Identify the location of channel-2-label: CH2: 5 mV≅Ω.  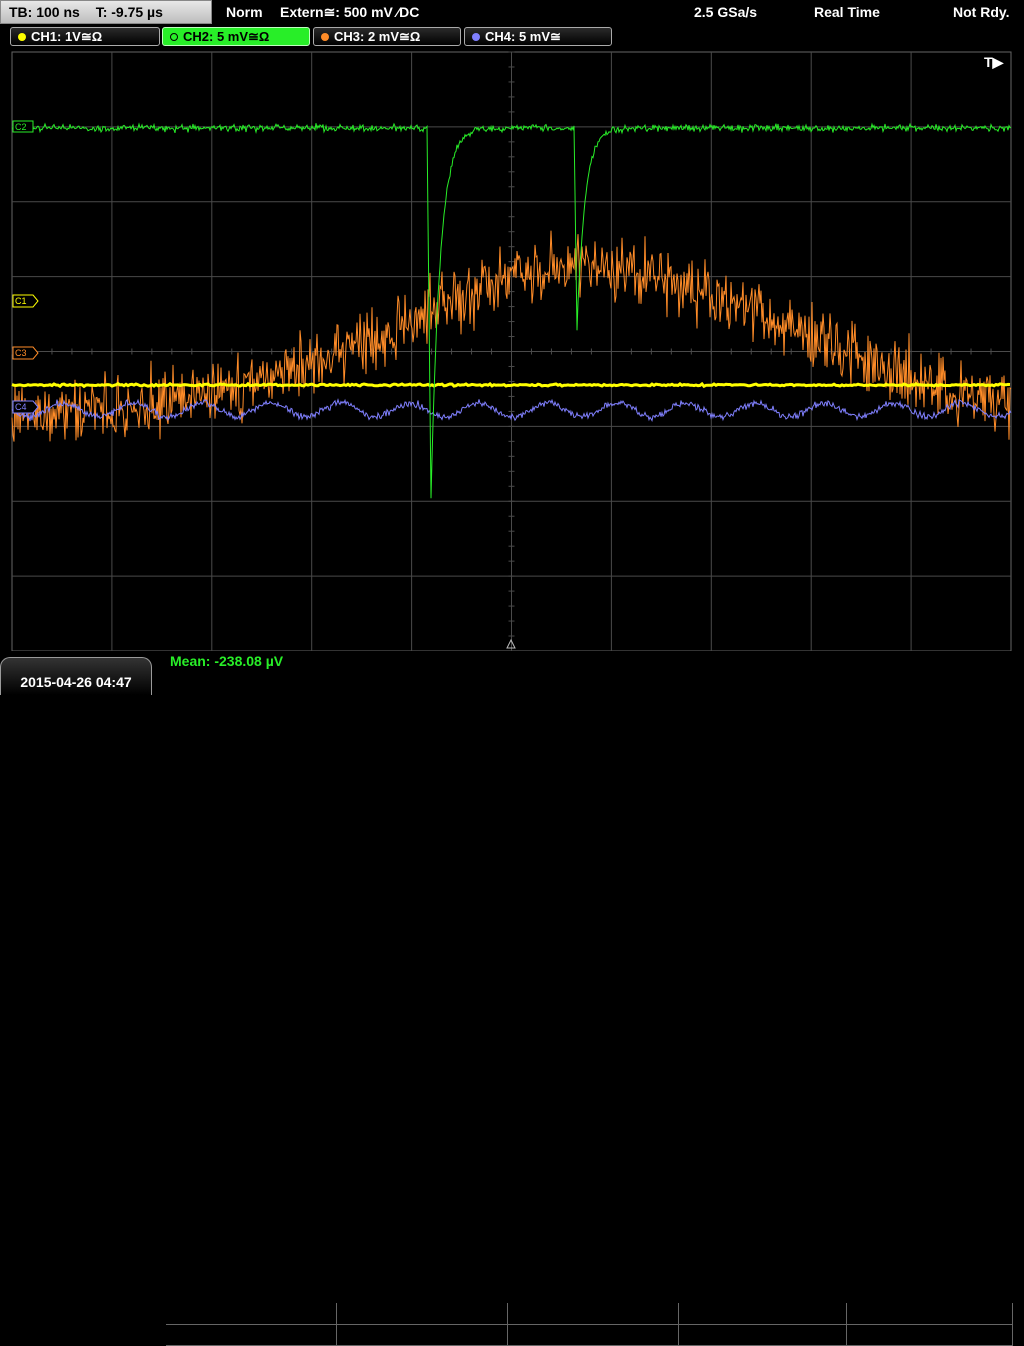
(226, 36).